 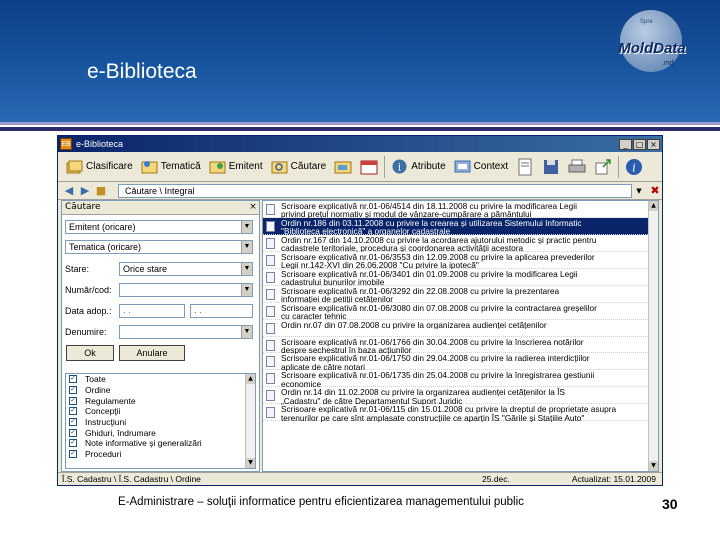 What do you see at coordinates (613, 479) in the screenshot?
I see `status-updated: Actualizat: 15.01.2009` at bounding box center [613, 479].